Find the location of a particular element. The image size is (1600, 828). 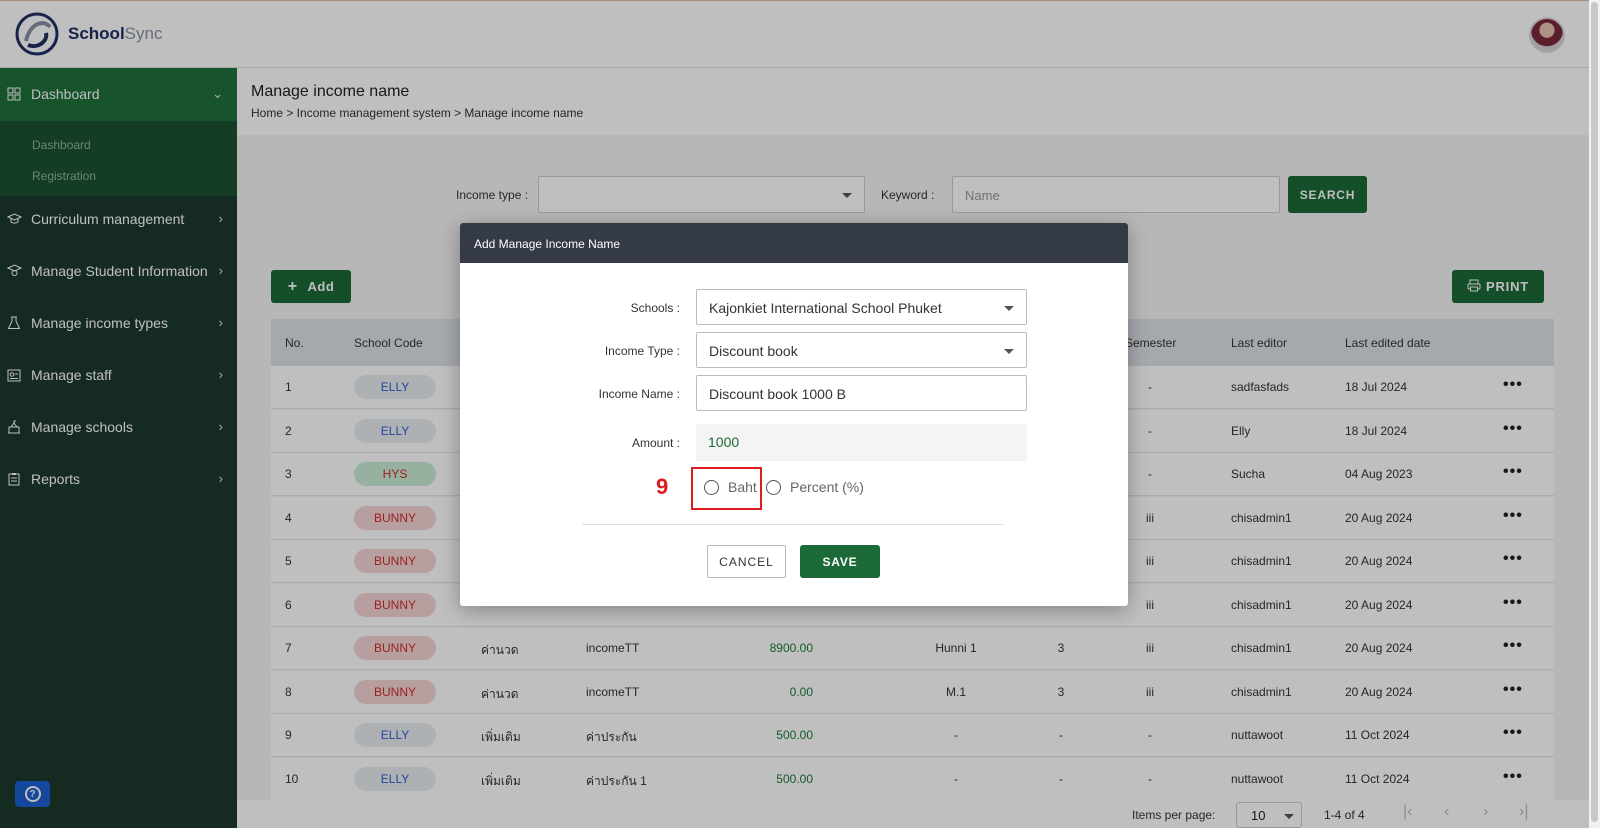

scrollbar-thumb is located at coordinates (1594, 412).